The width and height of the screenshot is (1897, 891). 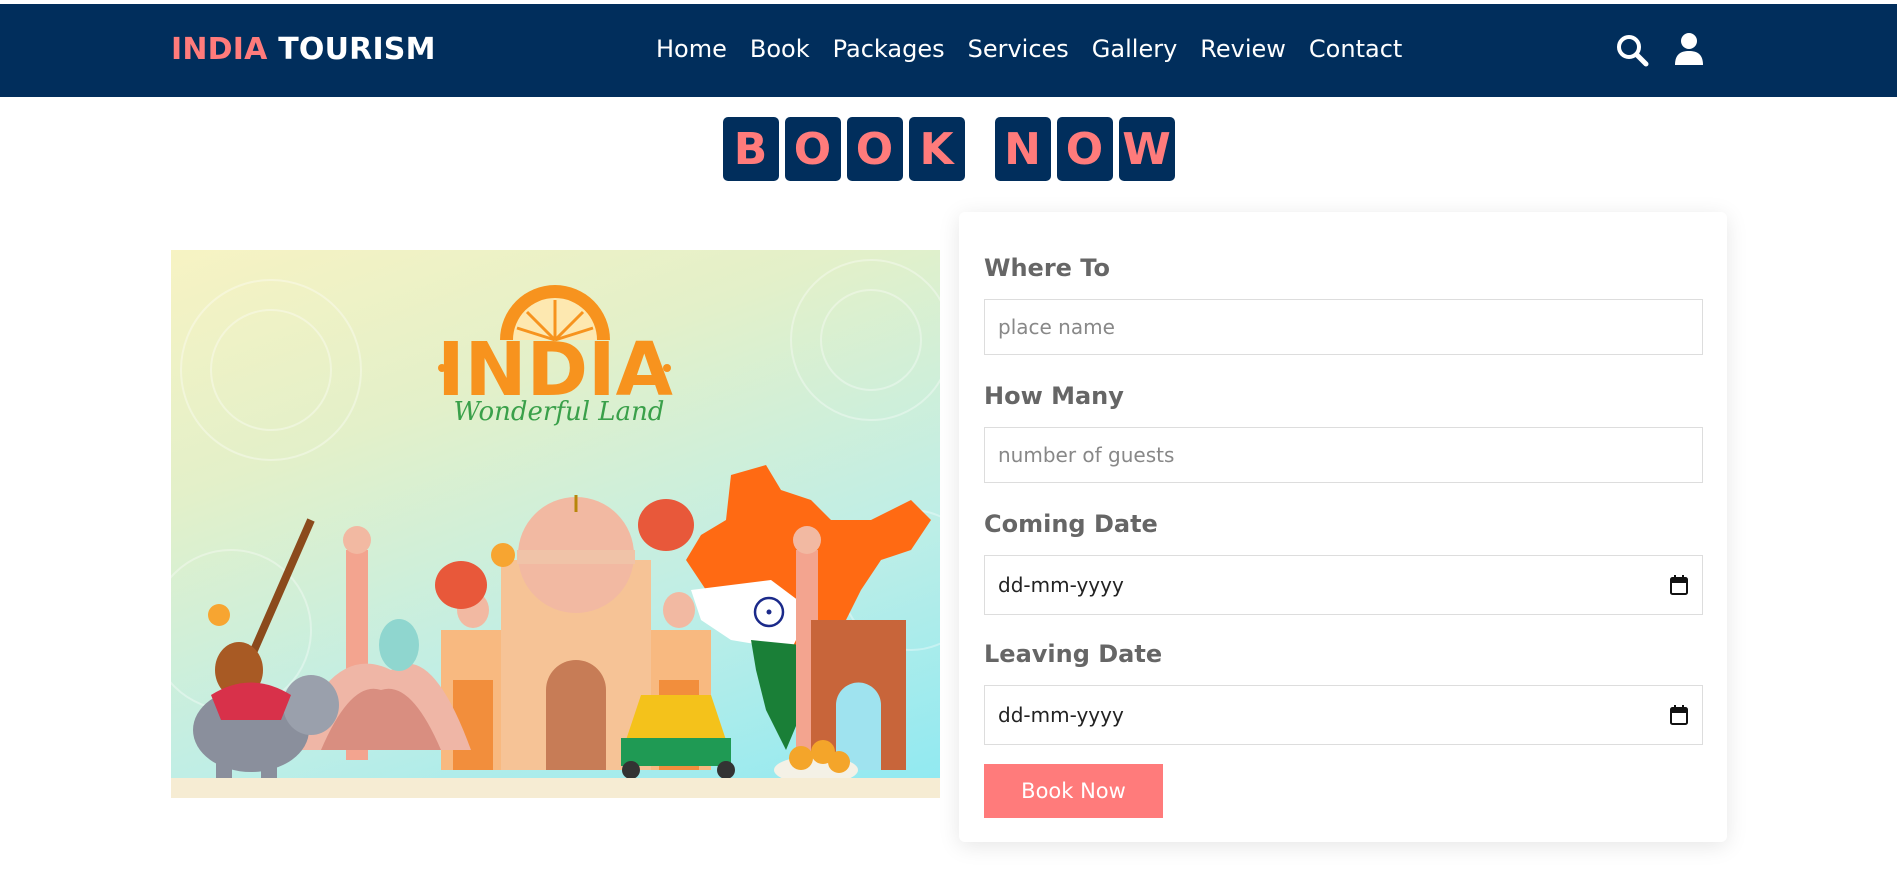 What do you see at coordinates (980, 149) in the screenshot?
I see `heading-space` at bounding box center [980, 149].